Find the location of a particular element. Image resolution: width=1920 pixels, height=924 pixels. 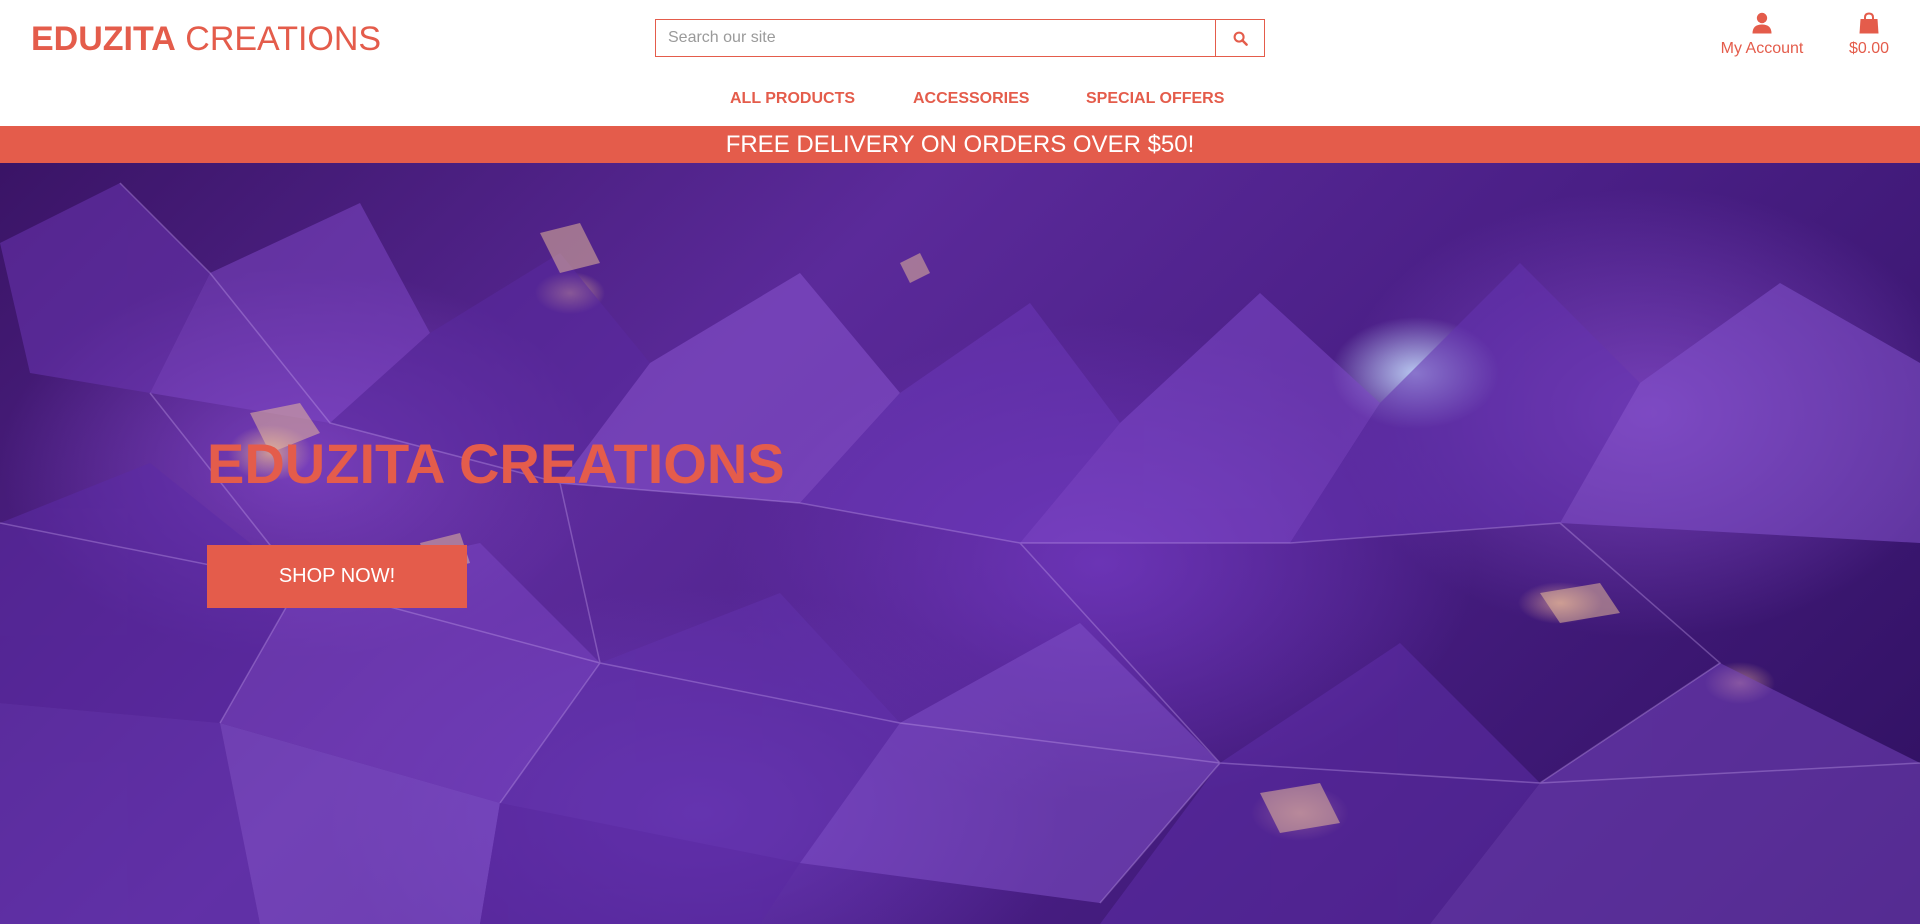

hero-title: EDUZITA CREATIONS is located at coordinates (496, 463).